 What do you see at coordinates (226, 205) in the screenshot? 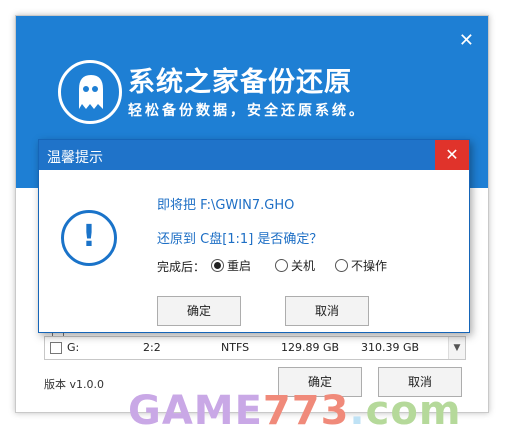
I see `dialog-message-line1: 即将把 F:\GWIN7.GHO` at bounding box center [226, 205].